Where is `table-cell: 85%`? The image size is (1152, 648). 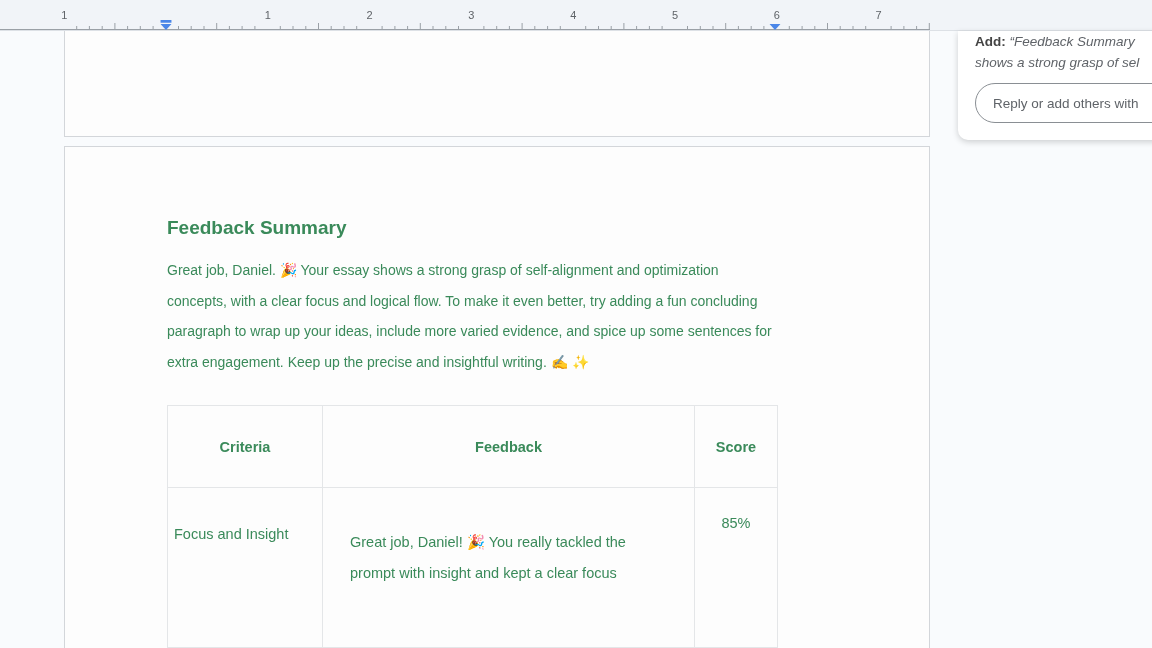
table-cell: 85% is located at coordinates (736, 567).